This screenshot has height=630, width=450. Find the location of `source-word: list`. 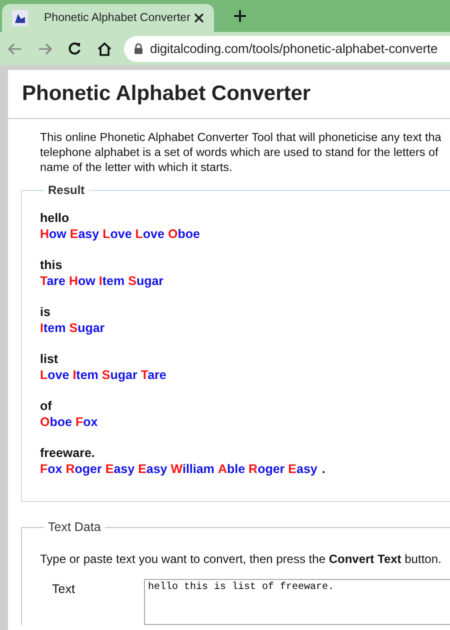

source-word: list is located at coordinates (49, 359).